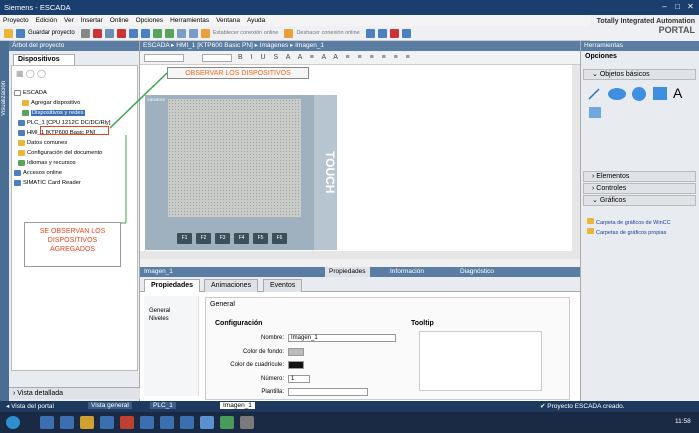 Image resolution: width=699 pixels, height=433 pixels. I want to click on options-label: Opciones, so click(601, 56).